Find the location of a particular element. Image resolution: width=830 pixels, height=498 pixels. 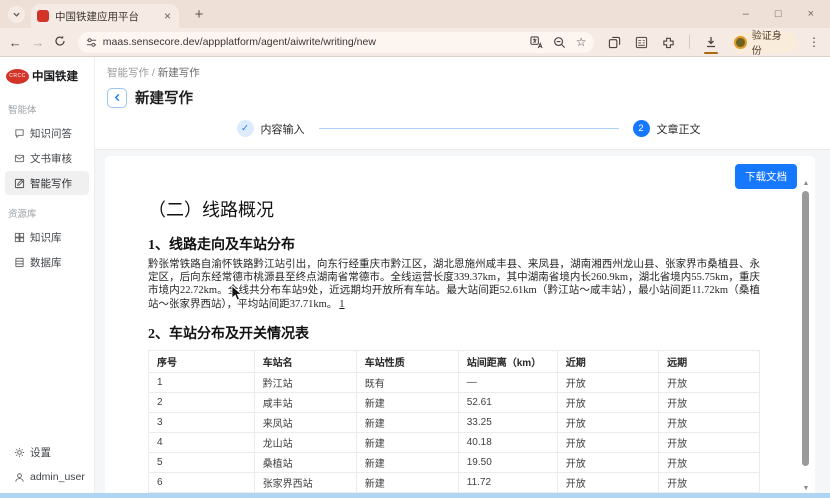

sidebar-item-user: admin_user is located at coordinates (47, 477).